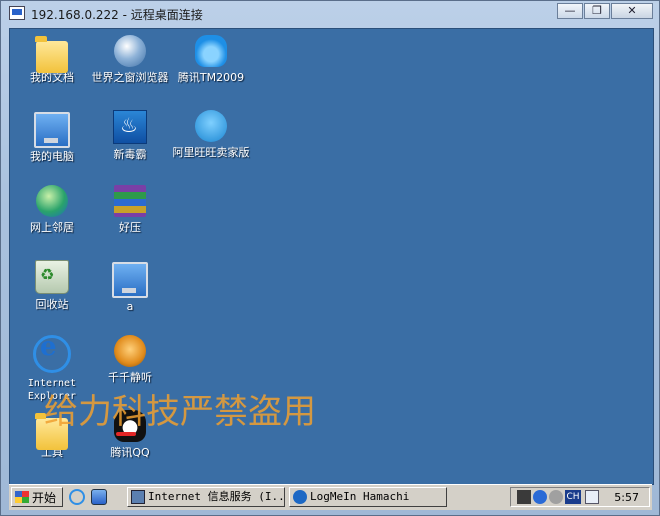 This screenshot has height=516, width=660. Describe the element at coordinates (626, 498) in the screenshot. I see `clock: 5:57` at that location.